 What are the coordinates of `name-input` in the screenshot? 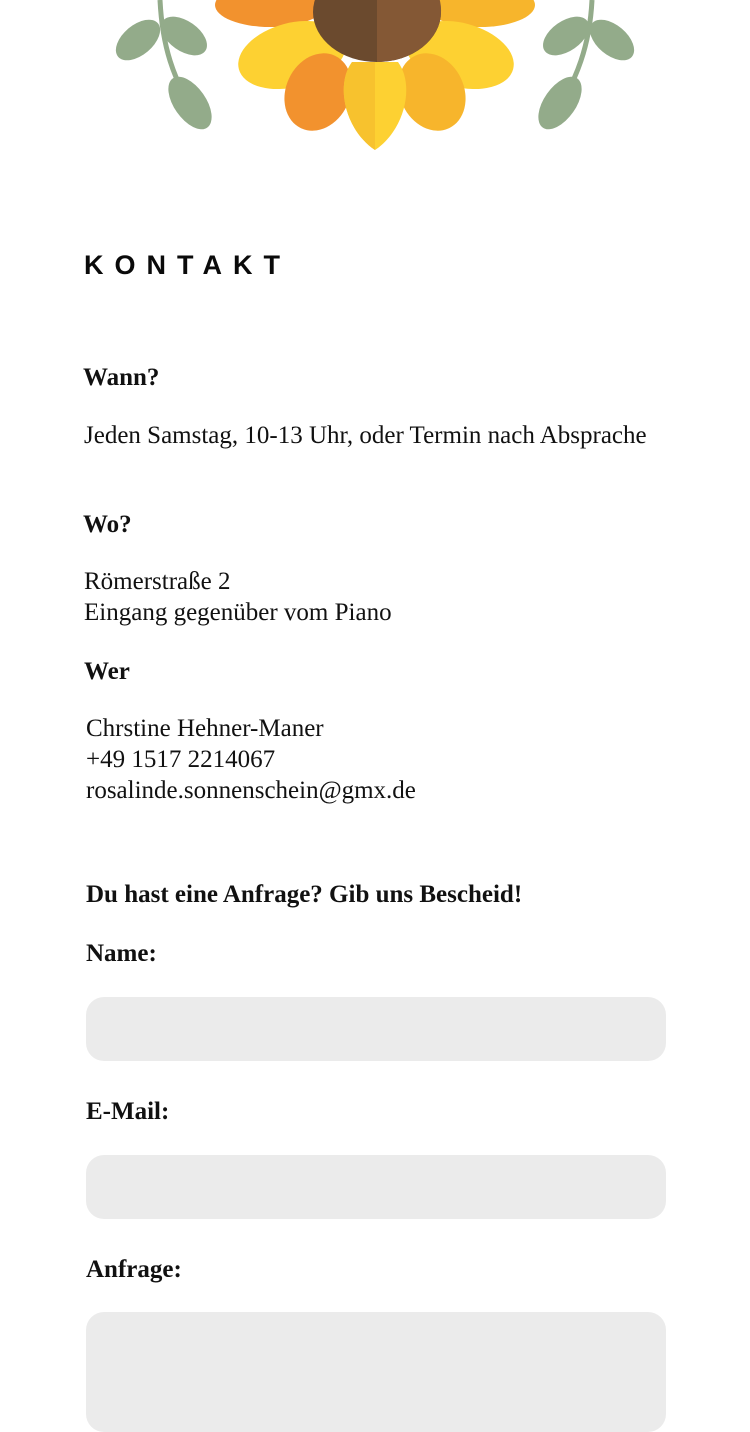 It's located at (376, 1029).